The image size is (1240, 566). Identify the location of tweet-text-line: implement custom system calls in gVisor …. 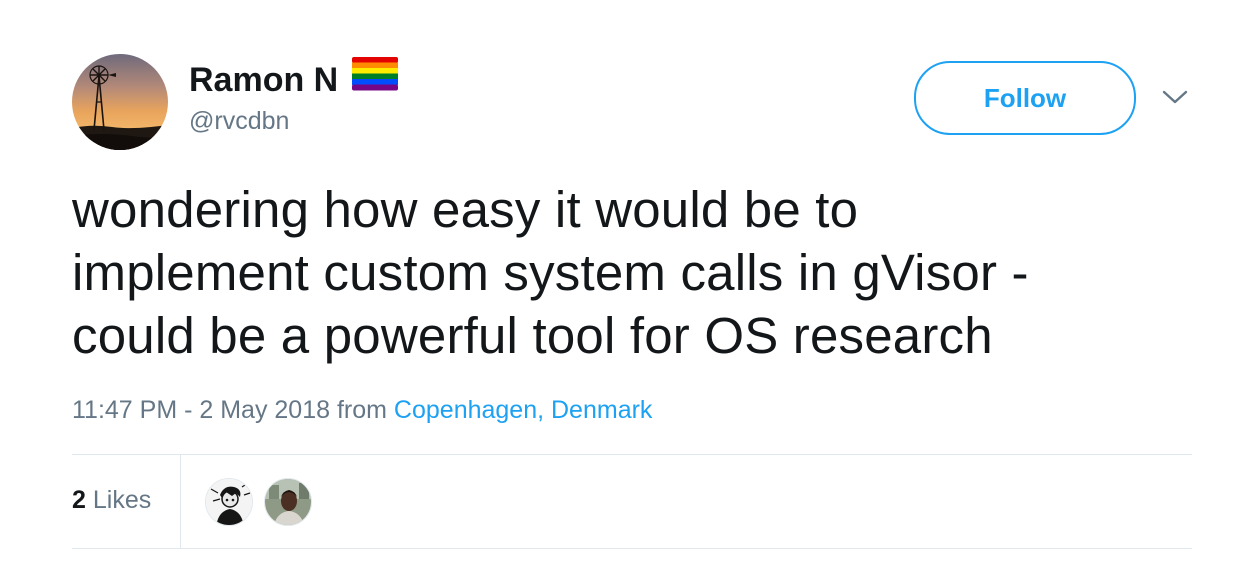
(550, 272).